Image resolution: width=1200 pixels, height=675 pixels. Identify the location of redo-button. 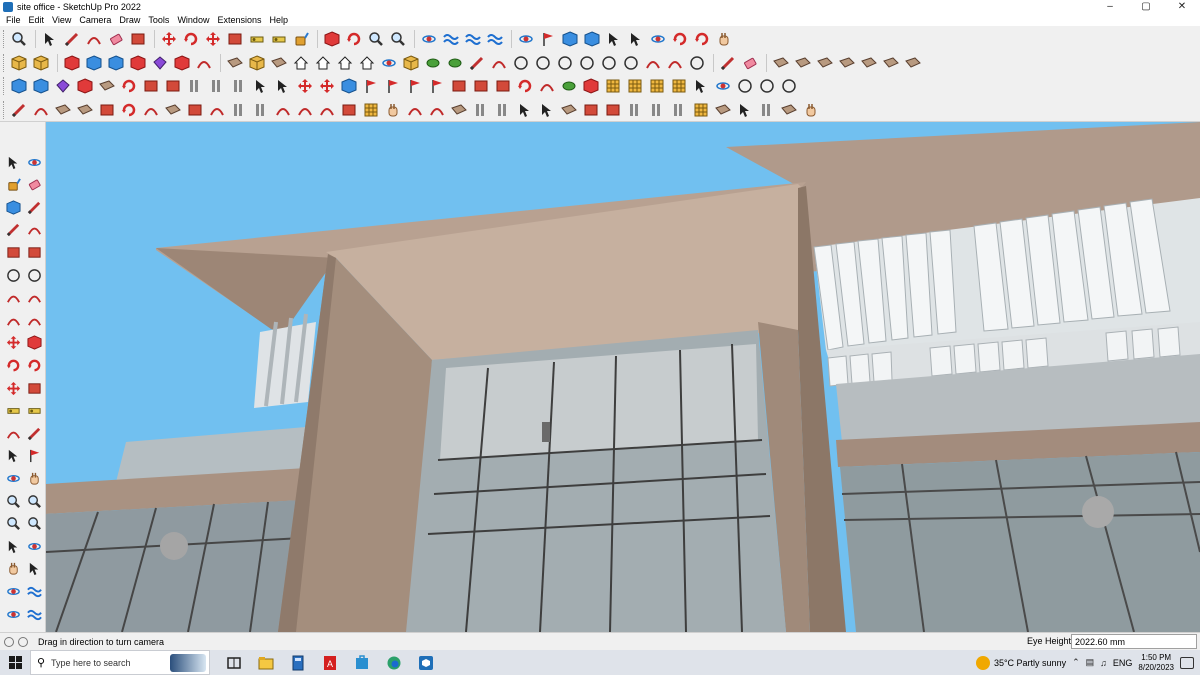
(702, 39).